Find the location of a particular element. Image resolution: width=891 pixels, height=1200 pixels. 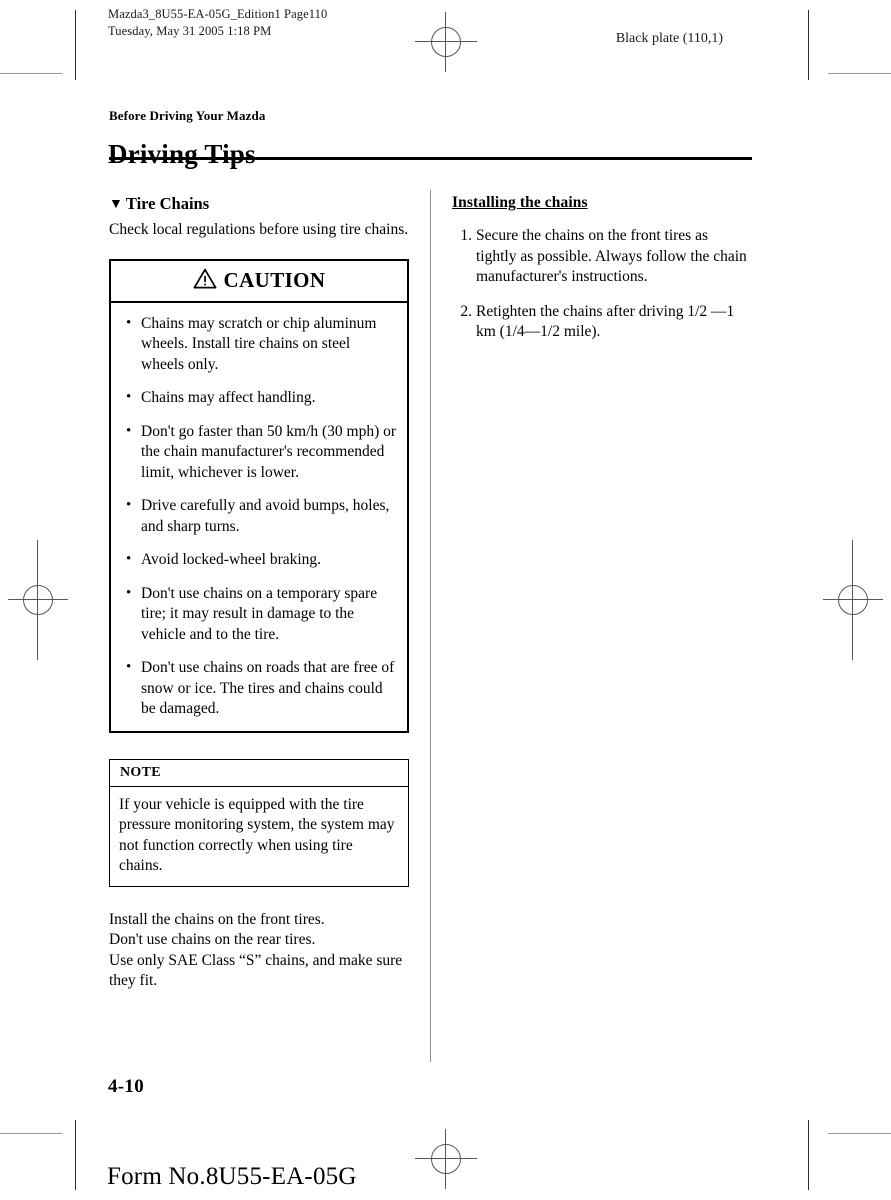

column-divider is located at coordinates (430, 626).